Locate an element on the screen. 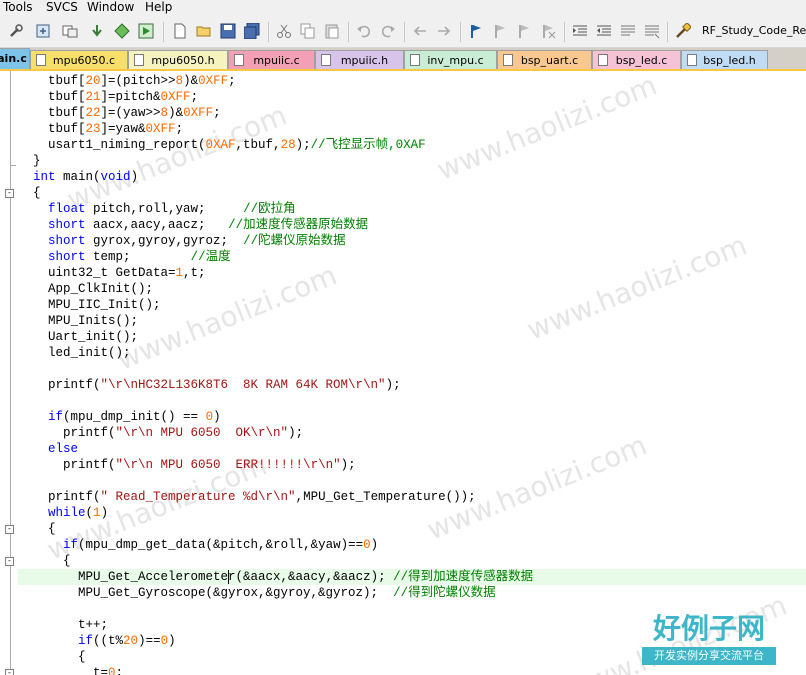 This screenshot has width=806, height=675. debug-start-icon is located at coordinates (146, 31).